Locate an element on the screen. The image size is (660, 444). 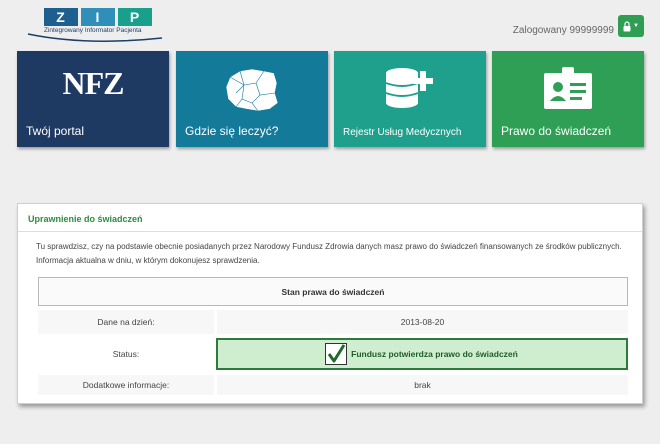
row-value-info: brak is located at coordinates (422, 385).